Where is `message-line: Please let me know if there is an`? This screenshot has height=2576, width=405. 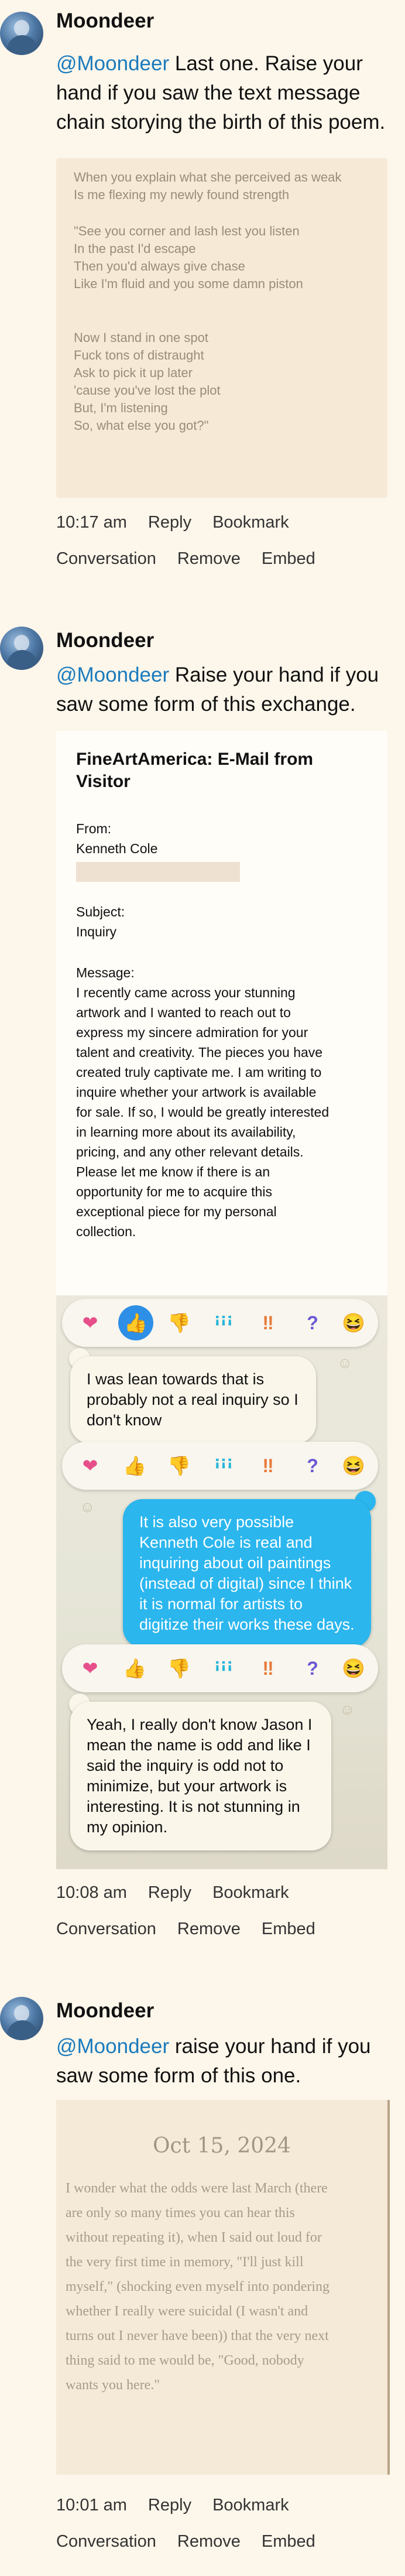 message-line: Please let me know if there is an is located at coordinates (173, 1171).